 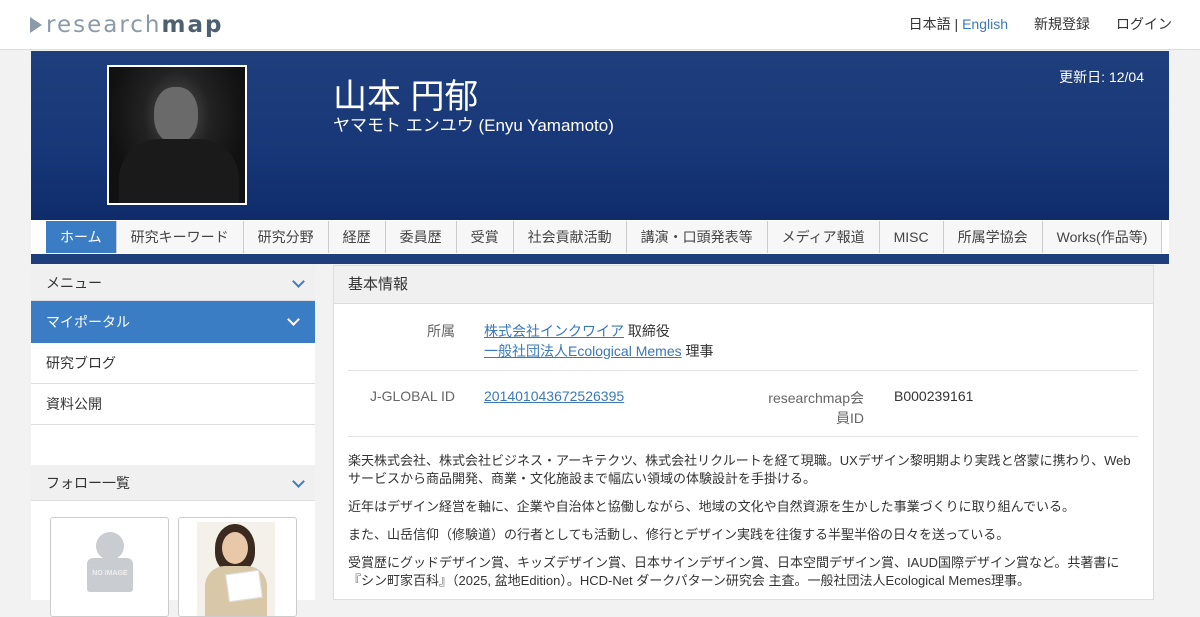 I want to click on top-header: researchmap 日本語 | English 新規登録 ログイン, so click(x=600, y=25).